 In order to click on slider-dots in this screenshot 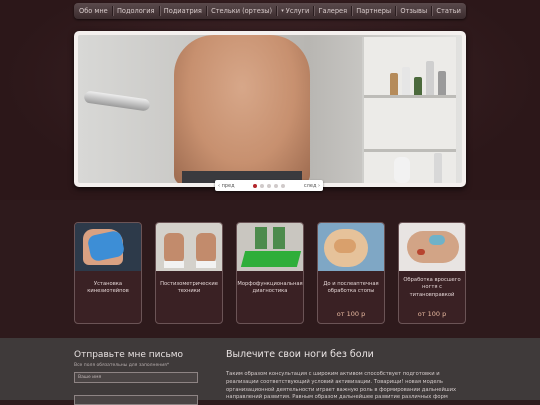, I will do `click(269, 185)`.